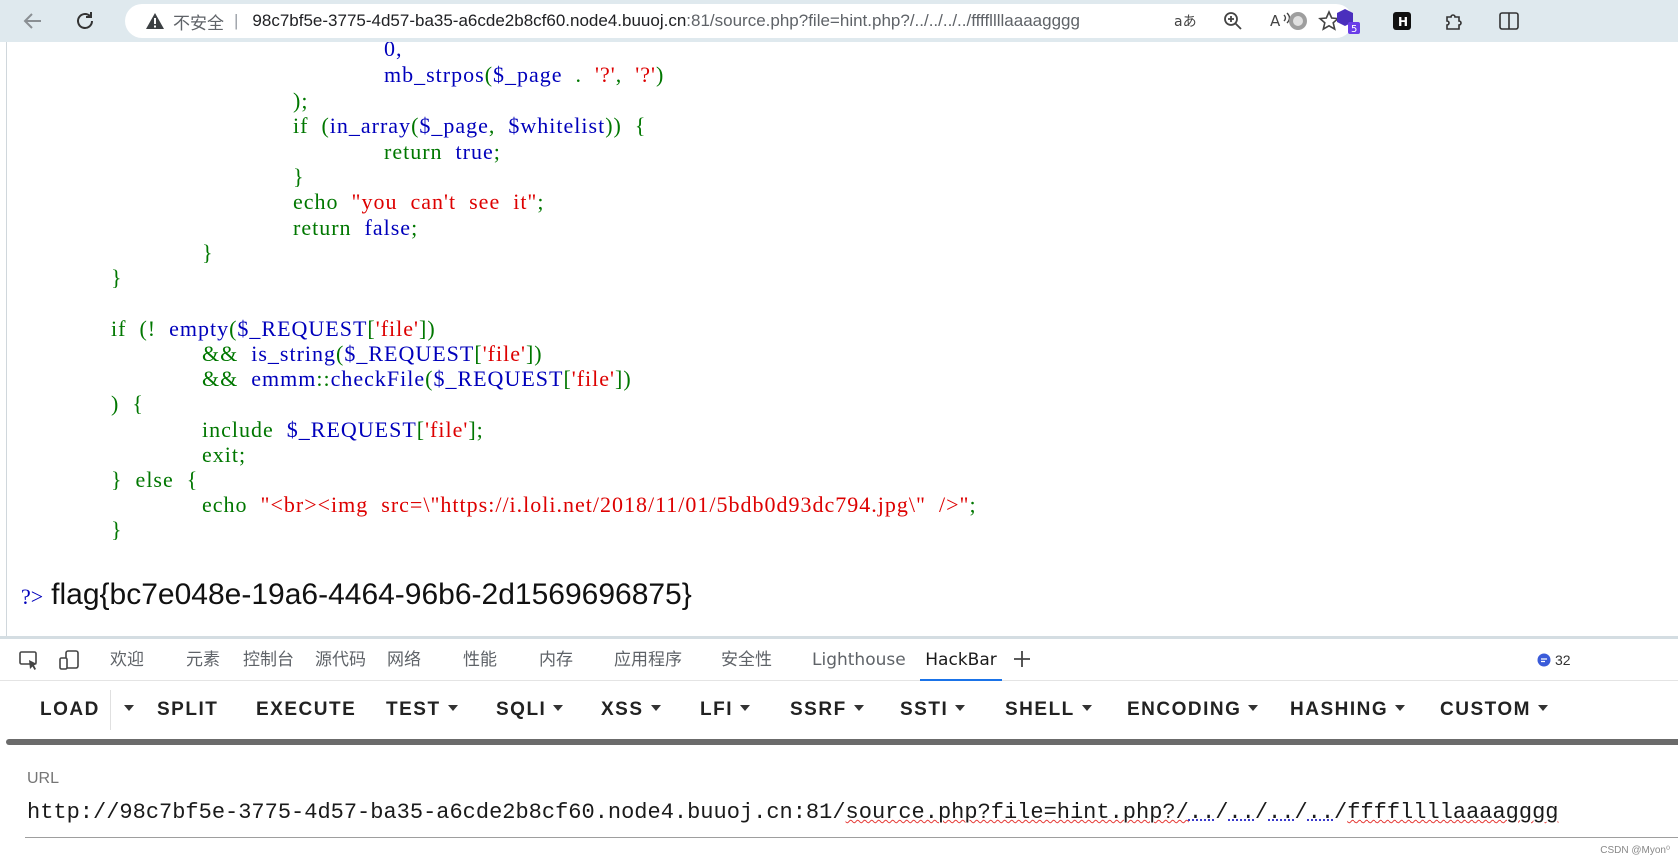 This screenshot has height=860, width=1678. What do you see at coordinates (69, 662) in the screenshot?
I see `device-toolbar-icon` at bounding box center [69, 662].